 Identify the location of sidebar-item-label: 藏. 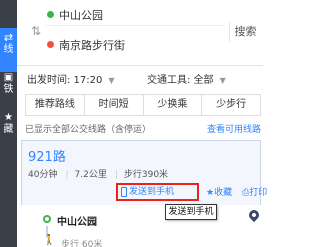
(8, 129).